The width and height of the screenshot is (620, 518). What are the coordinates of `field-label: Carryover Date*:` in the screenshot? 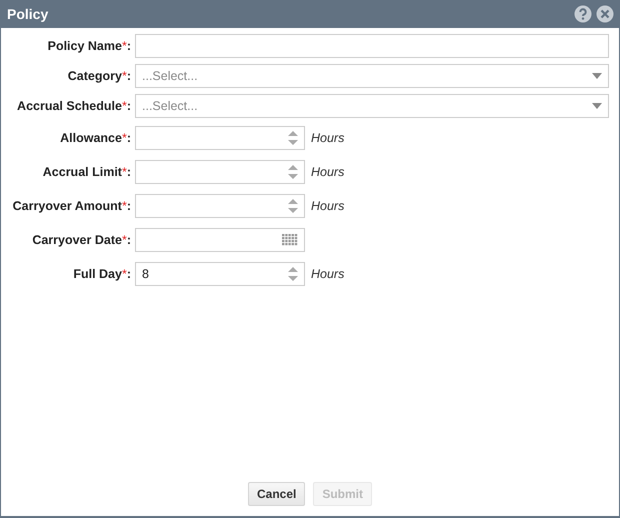 It's located at (81, 240).